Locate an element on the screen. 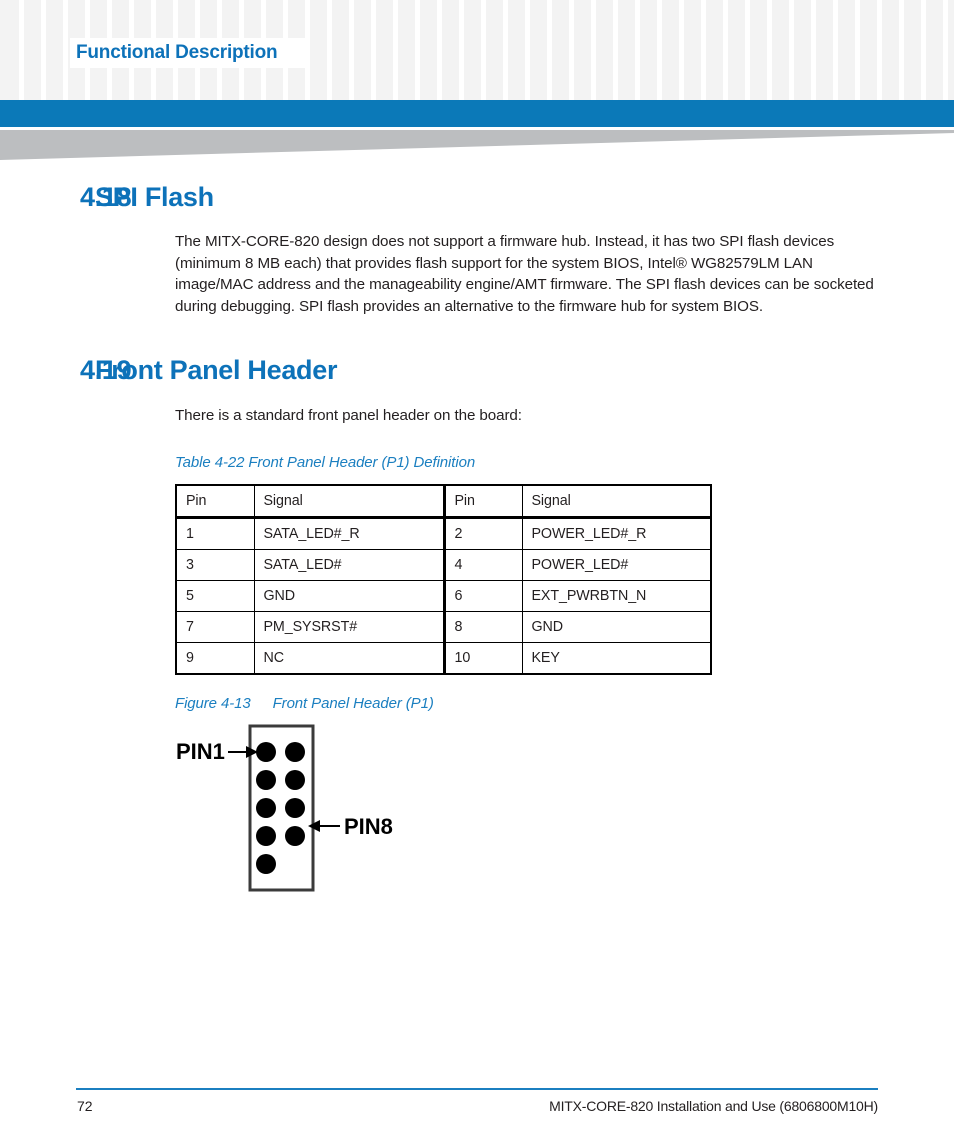  cell-pin-right: 10 is located at coordinates (482, 657).